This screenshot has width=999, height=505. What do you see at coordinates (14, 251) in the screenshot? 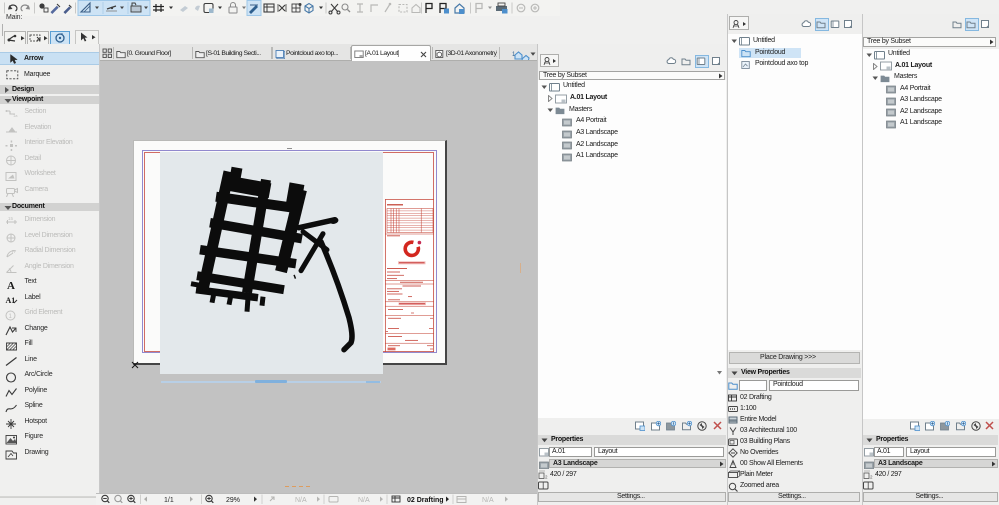
I see `svg-text: R` at bounding box center [14, 251].